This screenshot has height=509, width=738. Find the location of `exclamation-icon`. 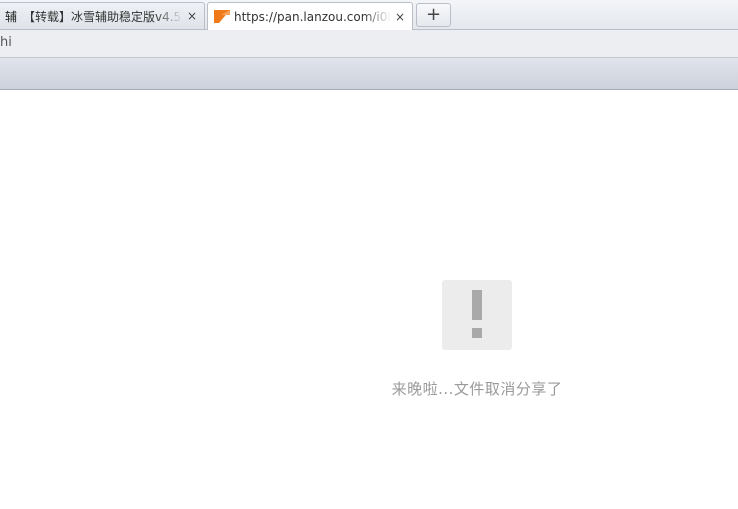

exclamation-icon is located at coordinates (477, 315).